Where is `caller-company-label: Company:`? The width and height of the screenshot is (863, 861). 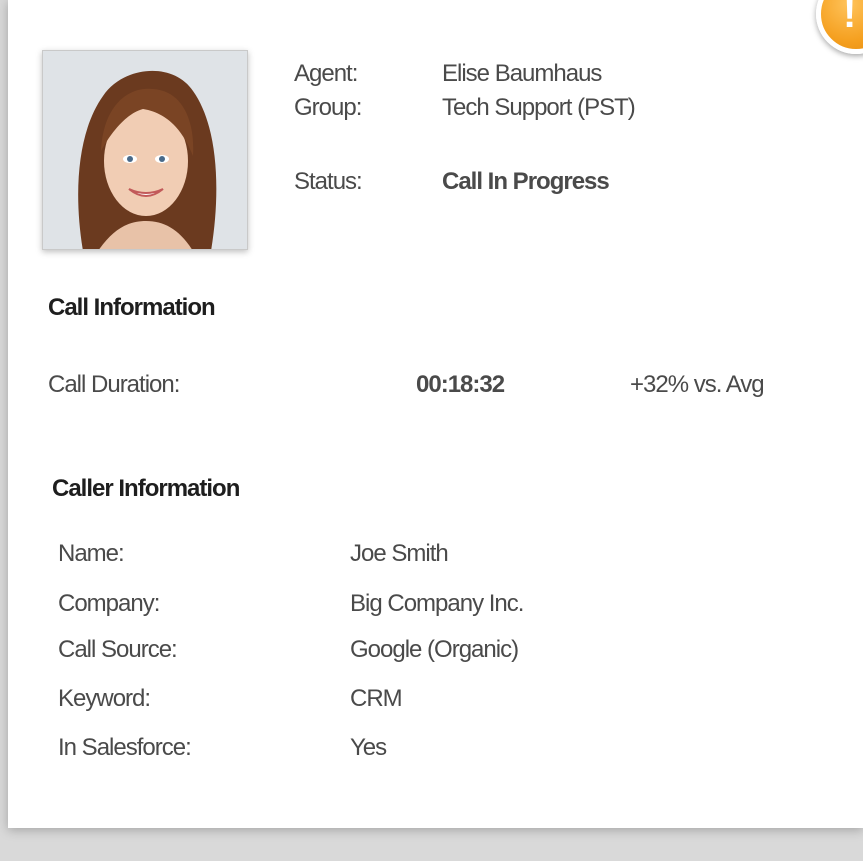 caller-company-label: Company: is located at coordinates (109, 603).